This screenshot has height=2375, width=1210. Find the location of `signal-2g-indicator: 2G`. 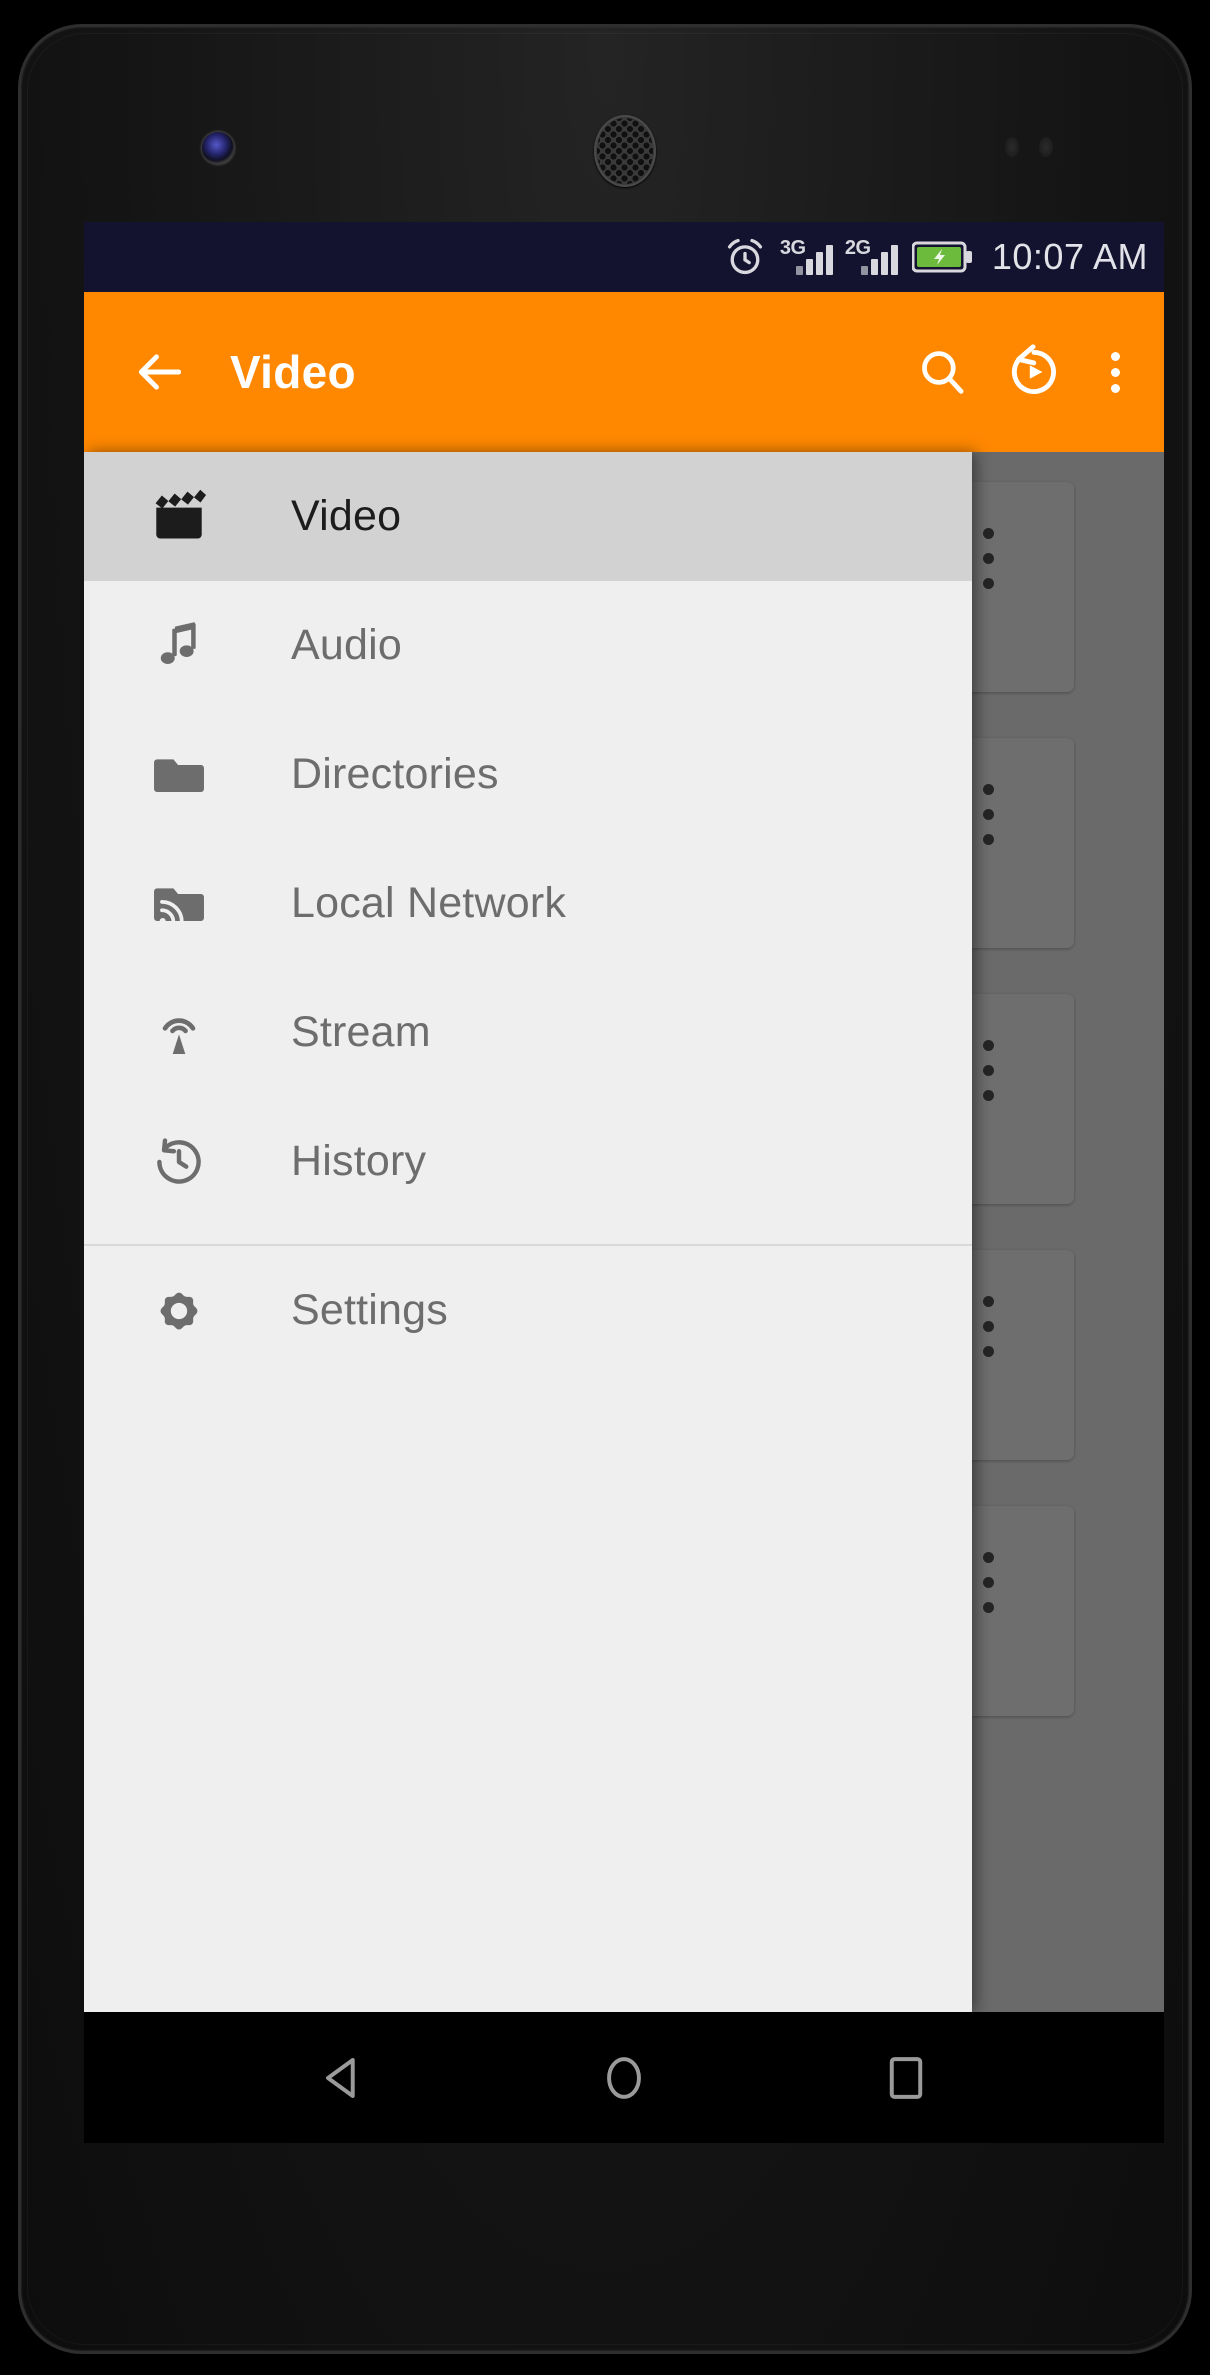

signal-2g-indicator: 2G is located at coordinates (871, 256).